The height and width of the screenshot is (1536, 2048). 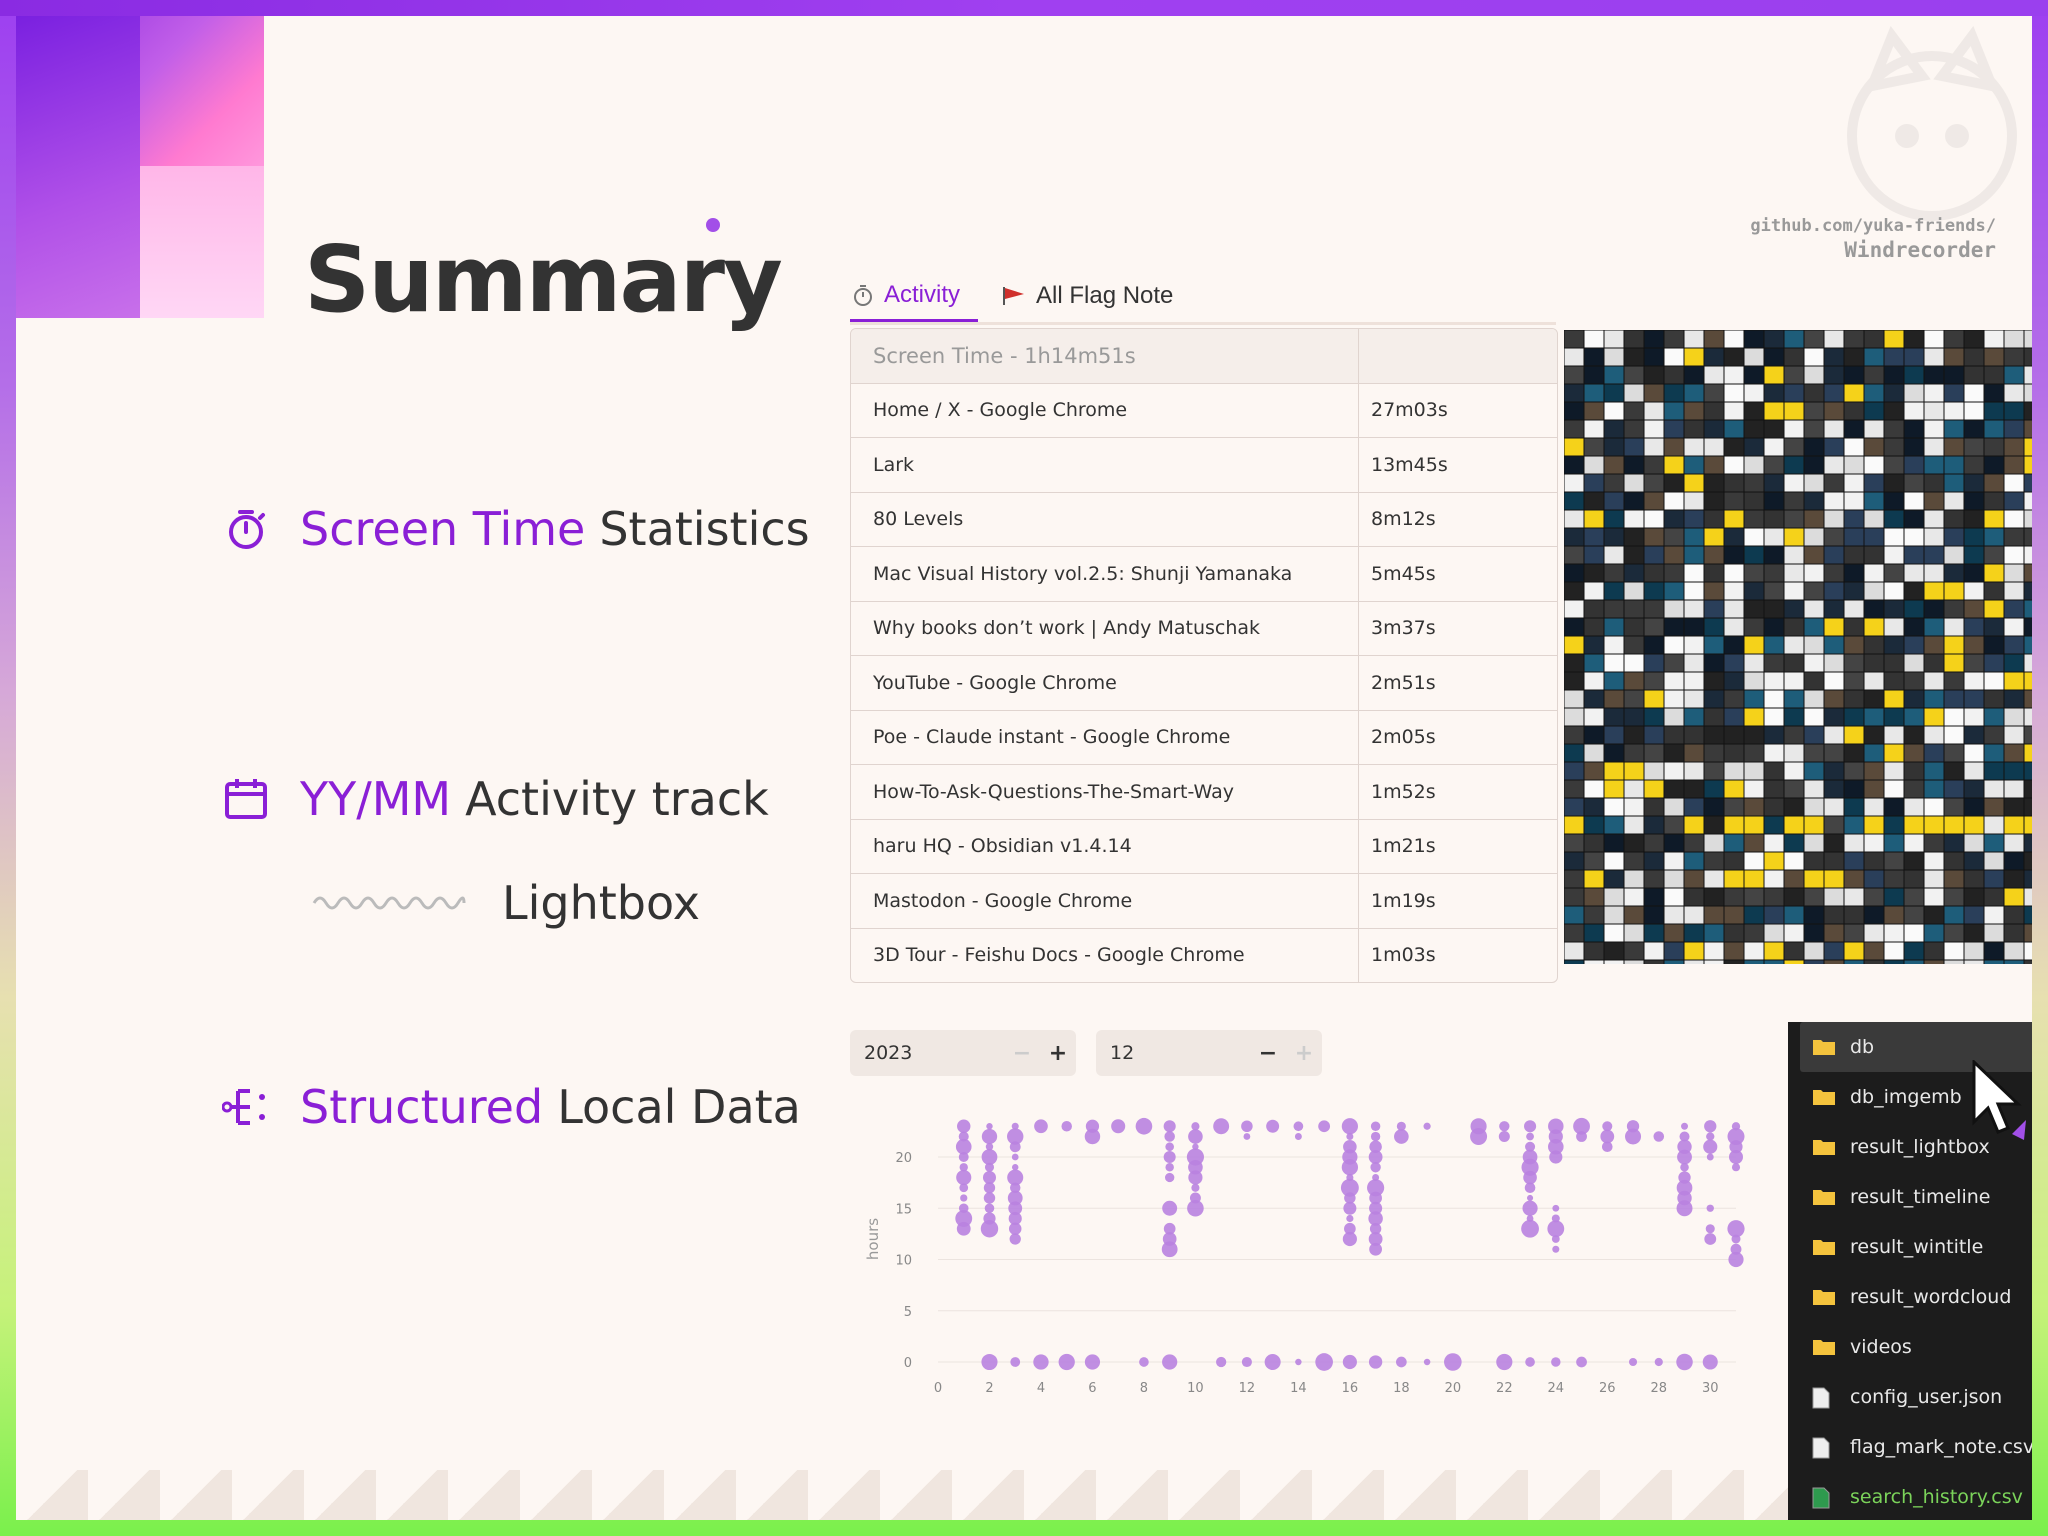 I want to click on tab-activity: Activity, so click(x=914, y=296).